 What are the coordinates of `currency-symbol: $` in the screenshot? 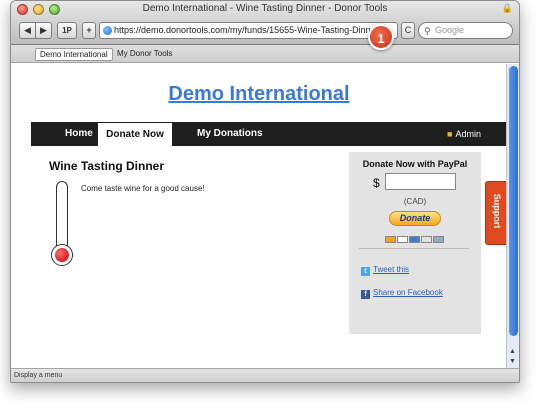 It's located at (376, 183).